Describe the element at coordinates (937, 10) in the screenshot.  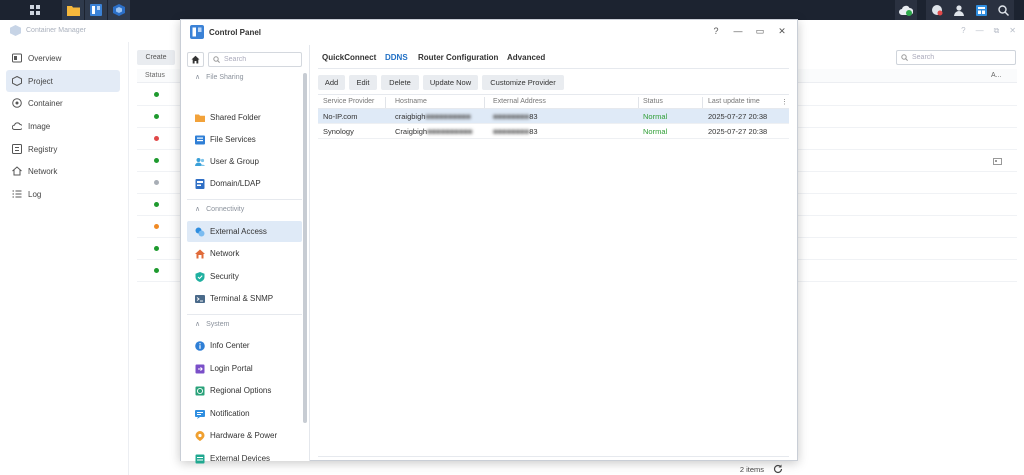
I see `chat-button` at that location.